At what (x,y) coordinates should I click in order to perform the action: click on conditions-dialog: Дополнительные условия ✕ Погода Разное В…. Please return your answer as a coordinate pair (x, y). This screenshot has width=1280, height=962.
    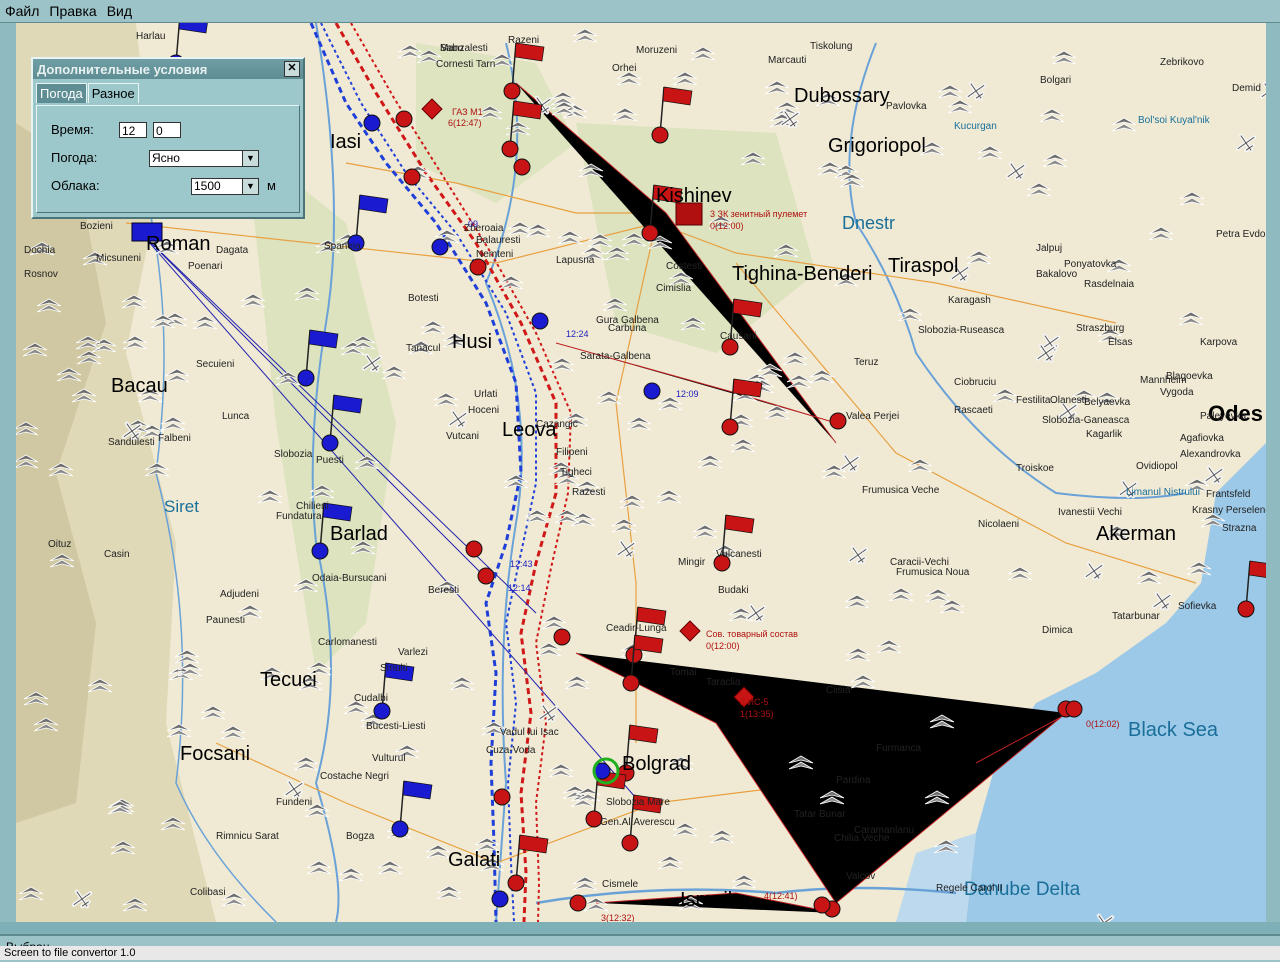
    Looking at the image, I should click on (168, 138).